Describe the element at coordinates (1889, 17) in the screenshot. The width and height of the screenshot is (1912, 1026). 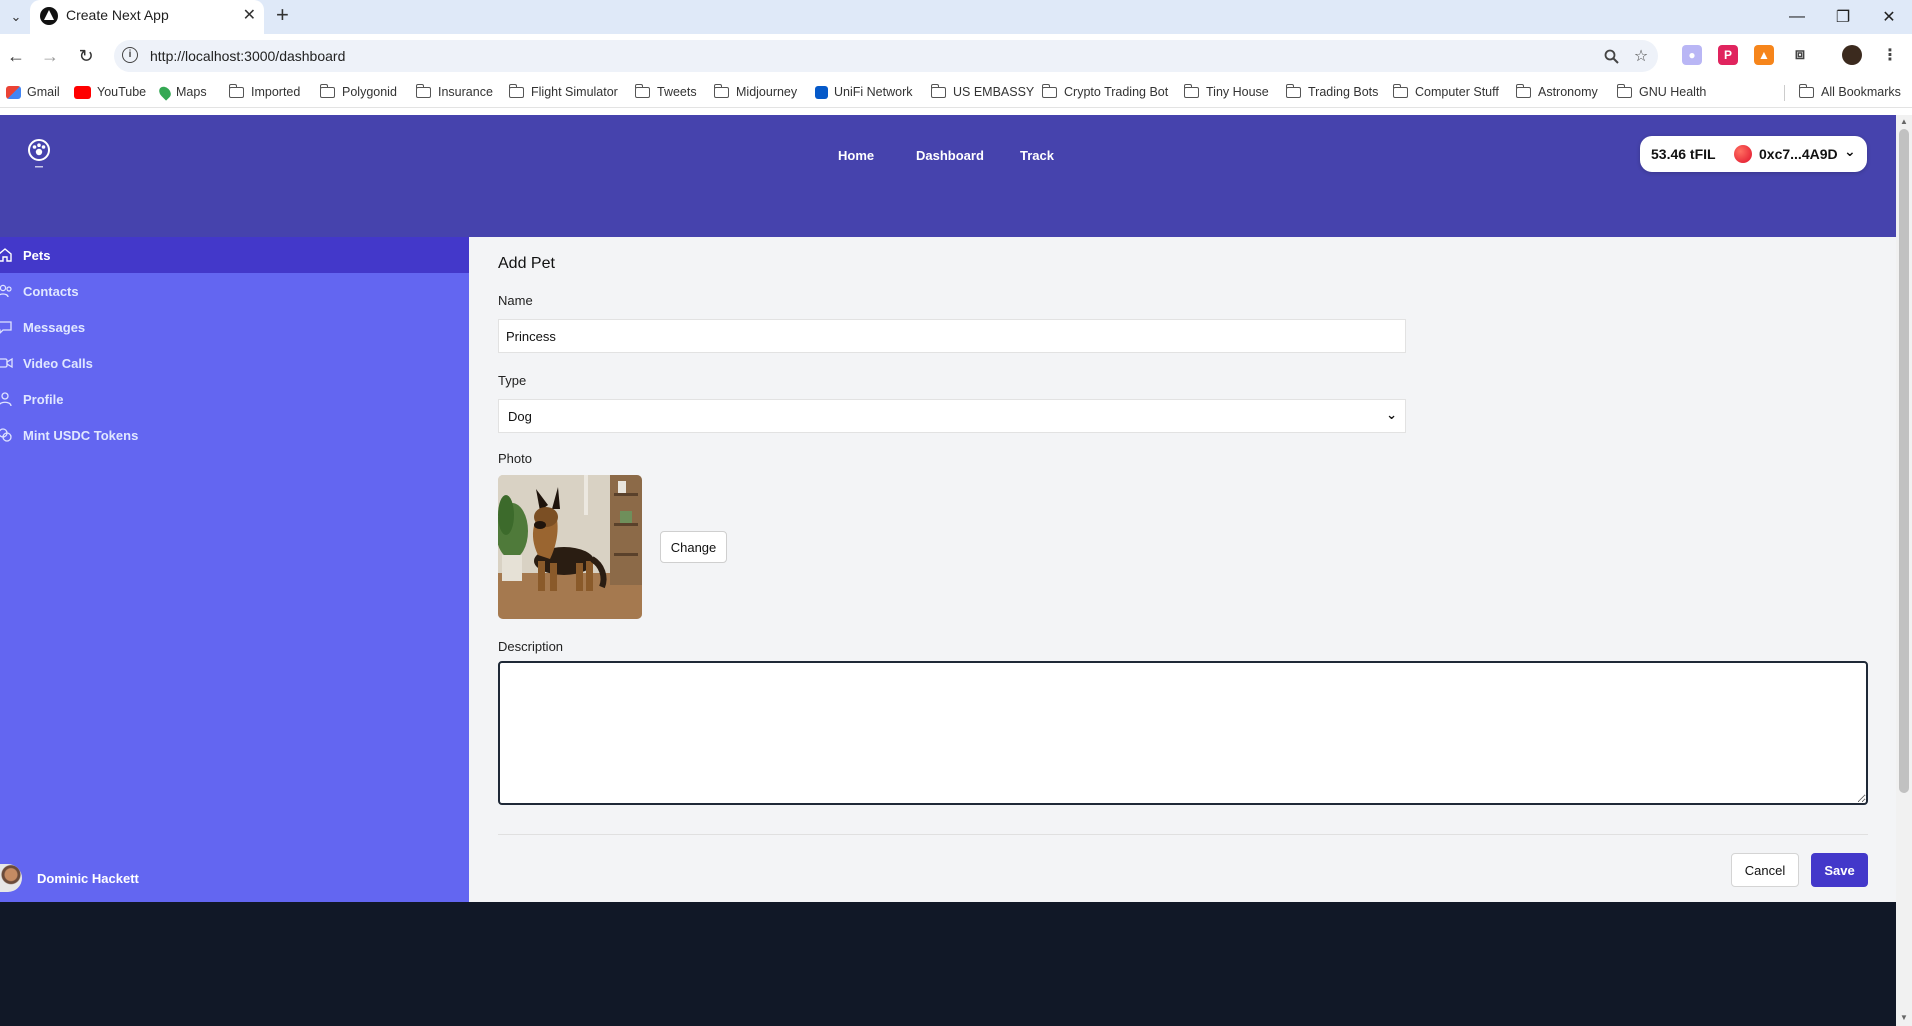
I see `close-window-icon: ✕` at that location.